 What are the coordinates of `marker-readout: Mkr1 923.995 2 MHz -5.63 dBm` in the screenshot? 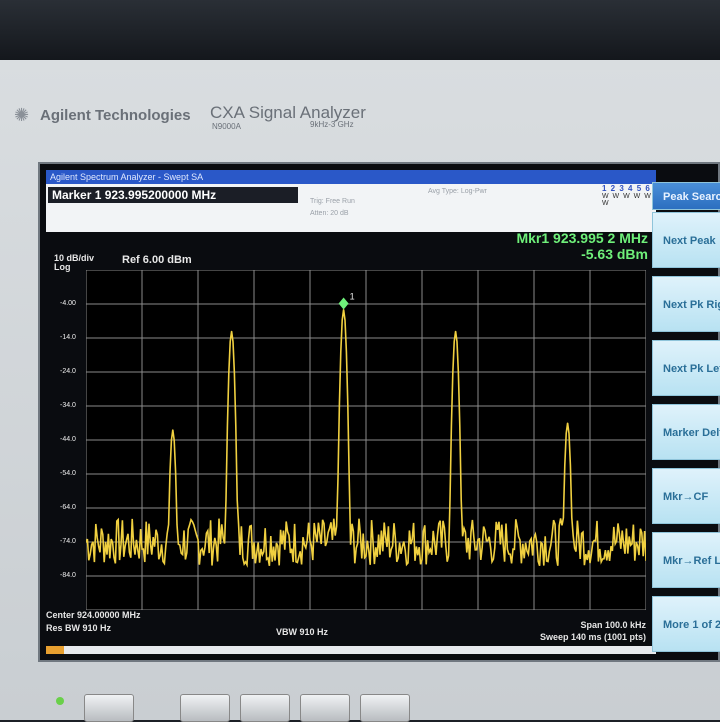 It's located at (582, 246).